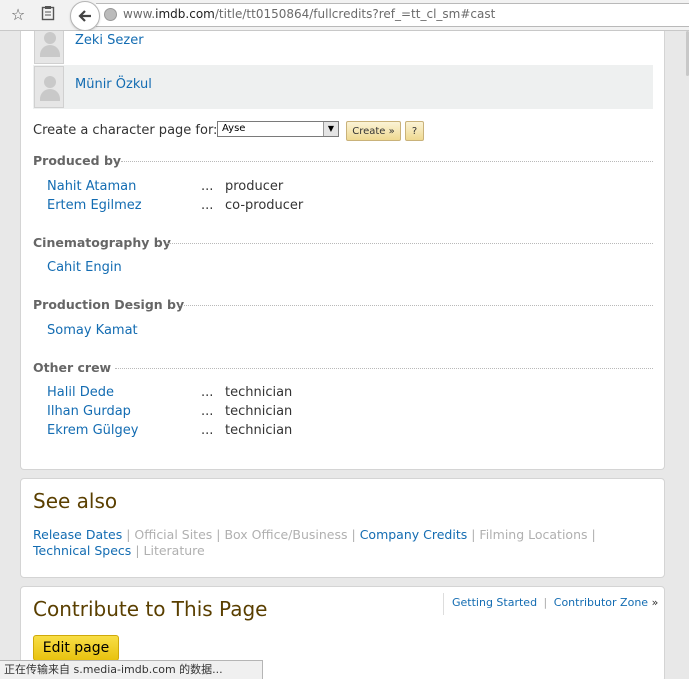 This screenshot has height=679, width=689. I want to click on character-page-label: Create a character page for:, so click(125, 130).